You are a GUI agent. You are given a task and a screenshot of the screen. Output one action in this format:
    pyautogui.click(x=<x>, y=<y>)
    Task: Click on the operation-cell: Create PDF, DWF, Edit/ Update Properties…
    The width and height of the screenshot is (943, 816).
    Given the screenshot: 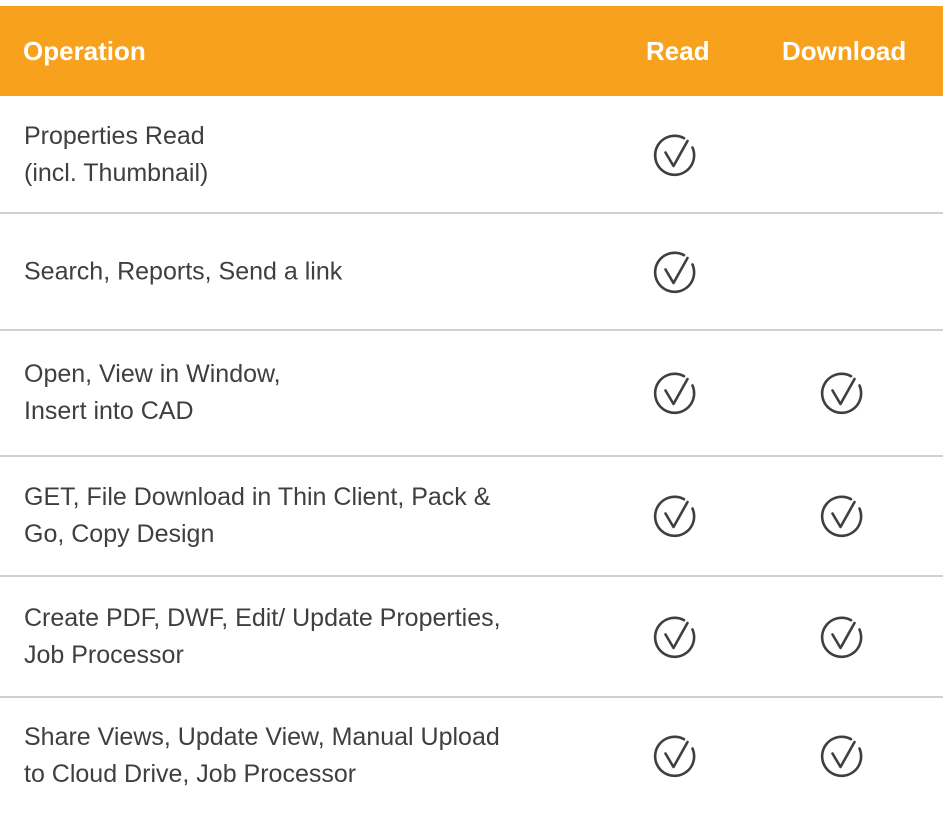 What is the action you would take?
    pyautogui.click(x=262, y=636)
    